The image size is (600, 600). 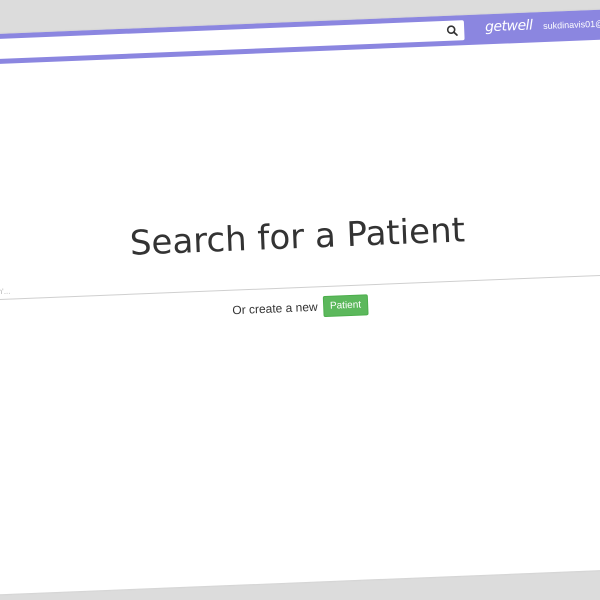 I want to click on global-search-bar, so click(x=232, y=40).